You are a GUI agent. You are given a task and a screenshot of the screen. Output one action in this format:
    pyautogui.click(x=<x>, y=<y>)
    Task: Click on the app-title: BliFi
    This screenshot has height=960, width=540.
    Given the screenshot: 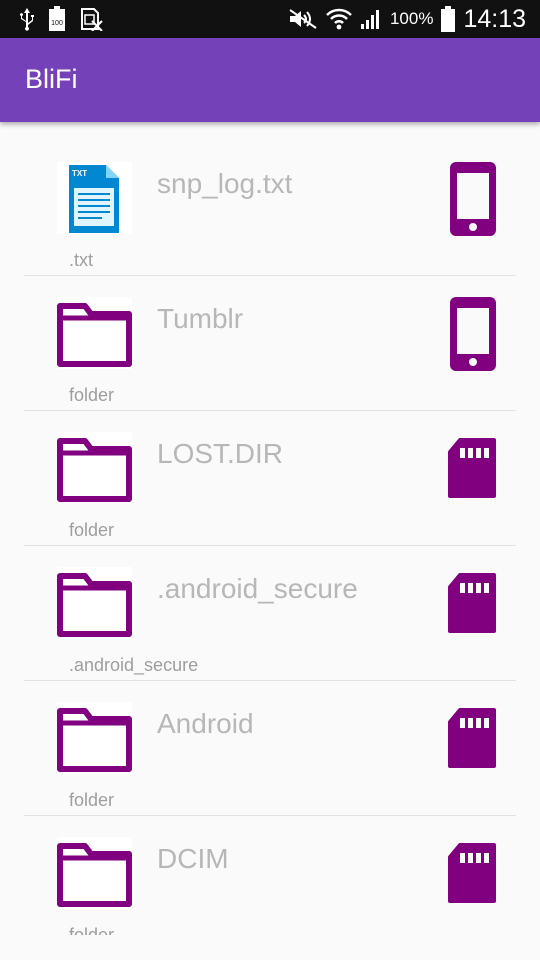 What is the action you would take?
    pyautogui.click(x=51, y=79)
    